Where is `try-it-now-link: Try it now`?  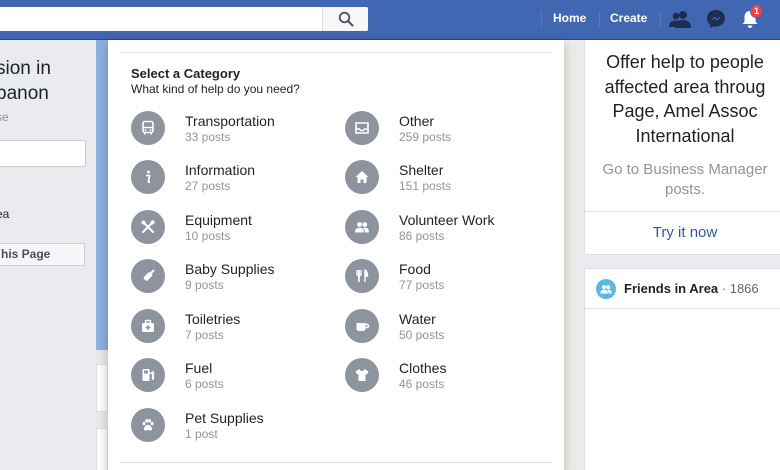
try-it-now-link: Try it now is located at coordinates (682, 232).